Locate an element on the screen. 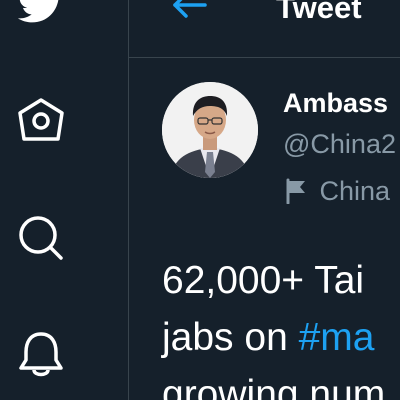 The height and width of the screenshot is (400, 400). tweet-text-line: 62,000+ Tai is located at coordinates (263, 280).